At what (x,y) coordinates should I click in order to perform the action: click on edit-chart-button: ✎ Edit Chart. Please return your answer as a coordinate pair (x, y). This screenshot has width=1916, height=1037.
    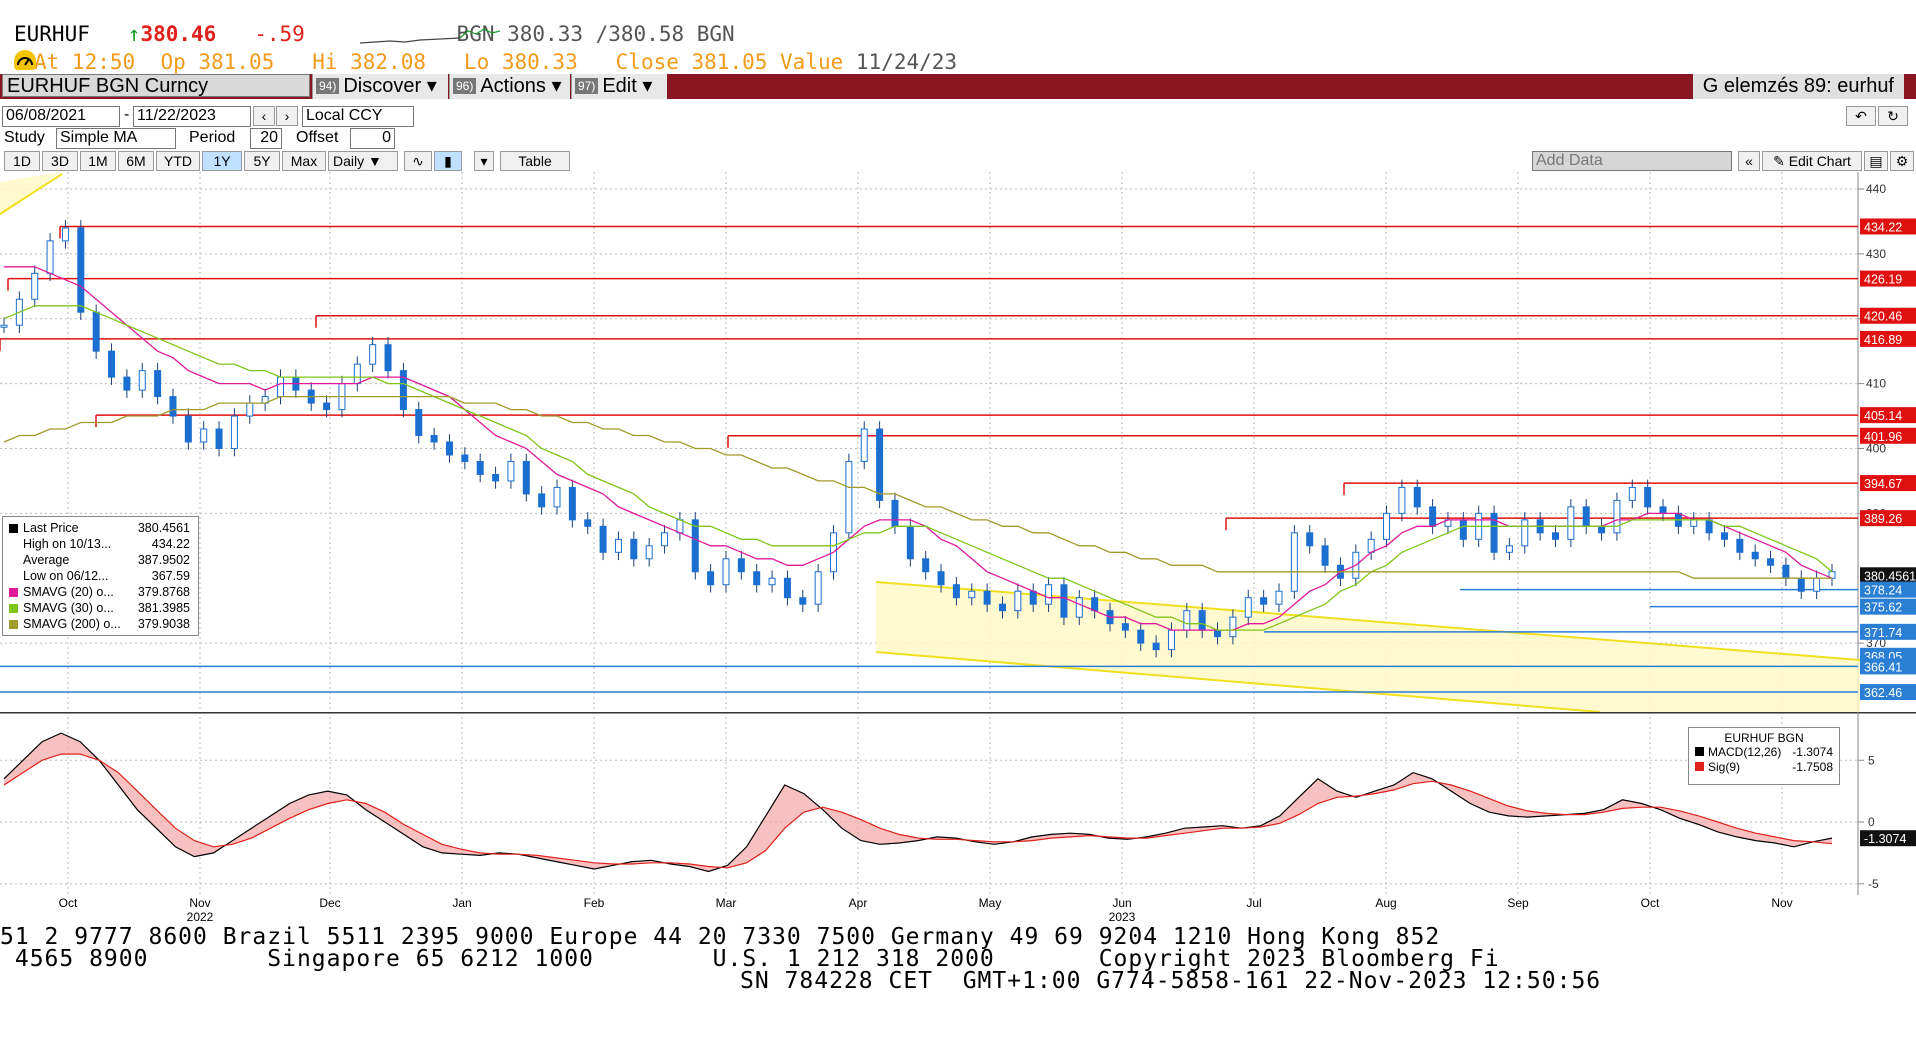
    Looking at the image, I should click on (1812, 161).